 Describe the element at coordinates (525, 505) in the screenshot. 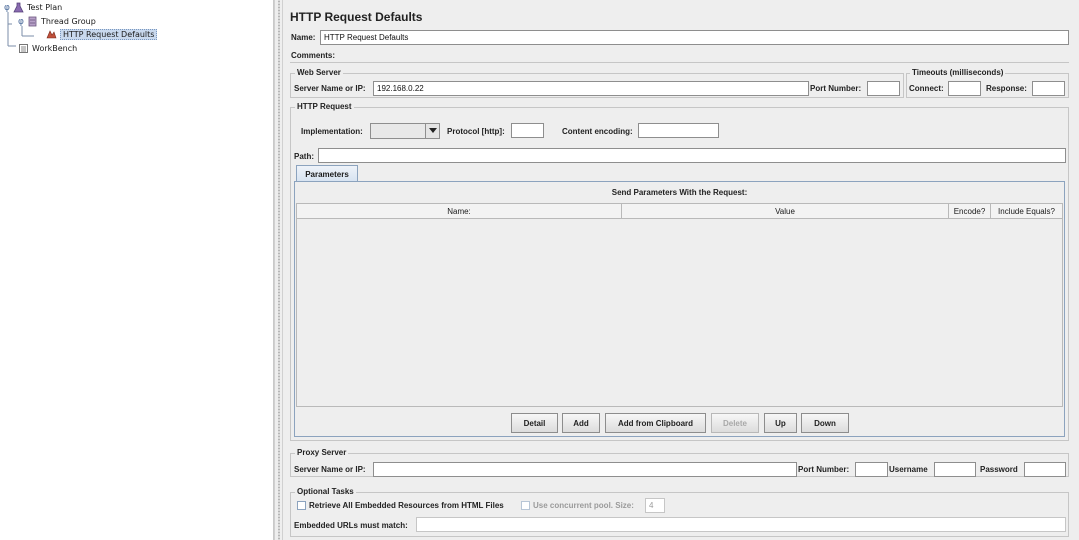

I see `concurrent-pool-checkbox` at that location.